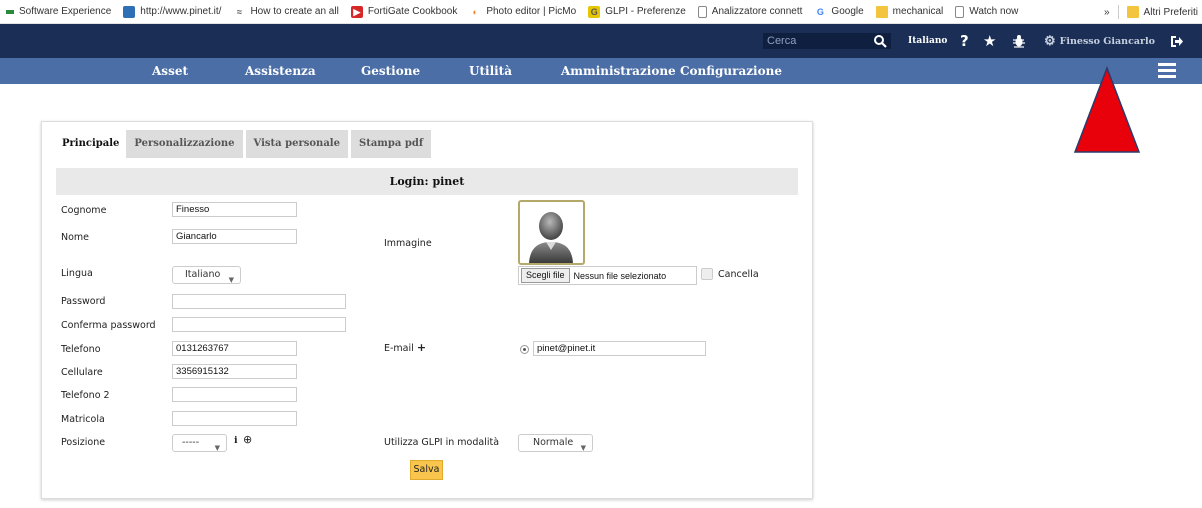 The width and height of the screenshot is (1202, 508). Describe the element at coordinates (82, 372) in the screenshot. I see `cellulare-label: Cellulare` at that location.